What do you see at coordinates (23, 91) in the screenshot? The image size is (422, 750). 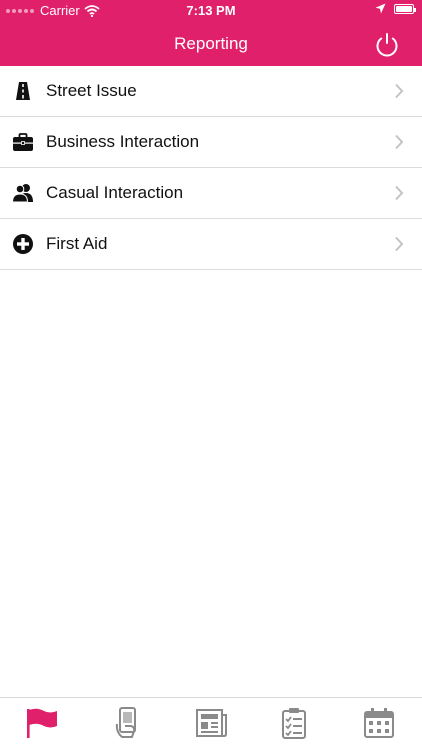 I see `road-icon` at bounding box center [23, 91].